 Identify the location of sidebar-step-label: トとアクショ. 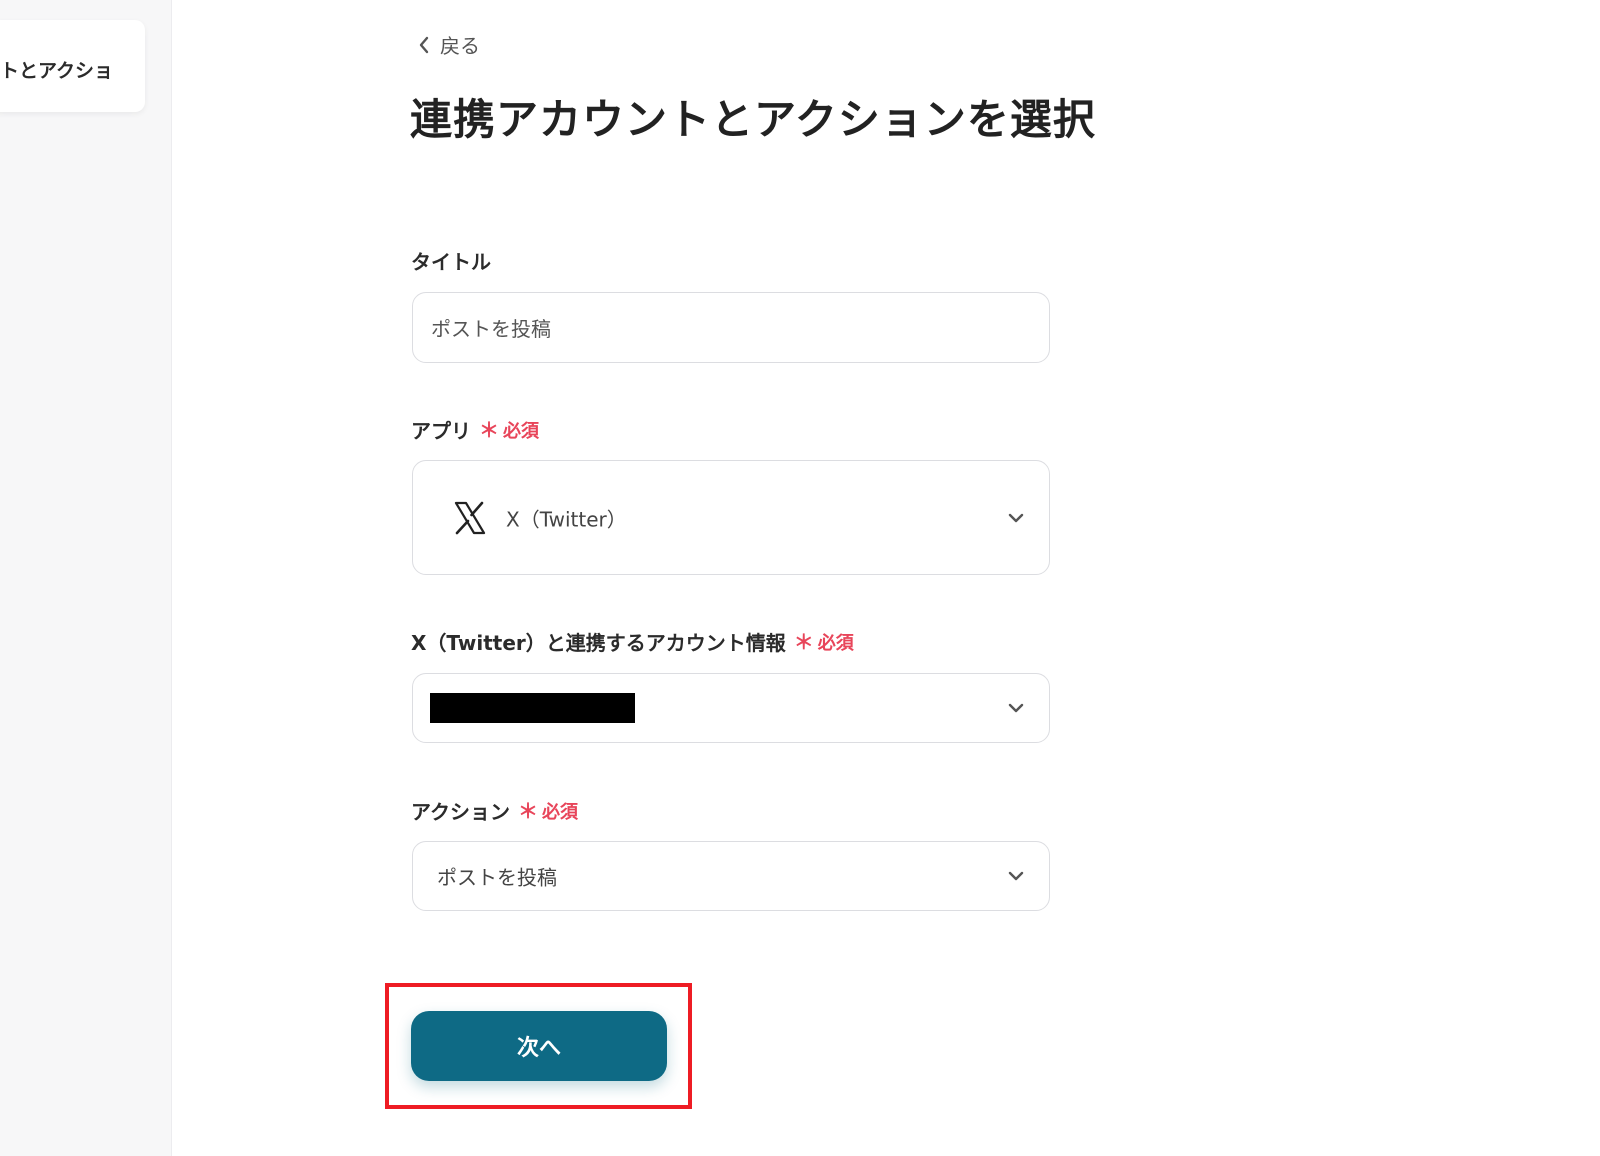
(57, 71).